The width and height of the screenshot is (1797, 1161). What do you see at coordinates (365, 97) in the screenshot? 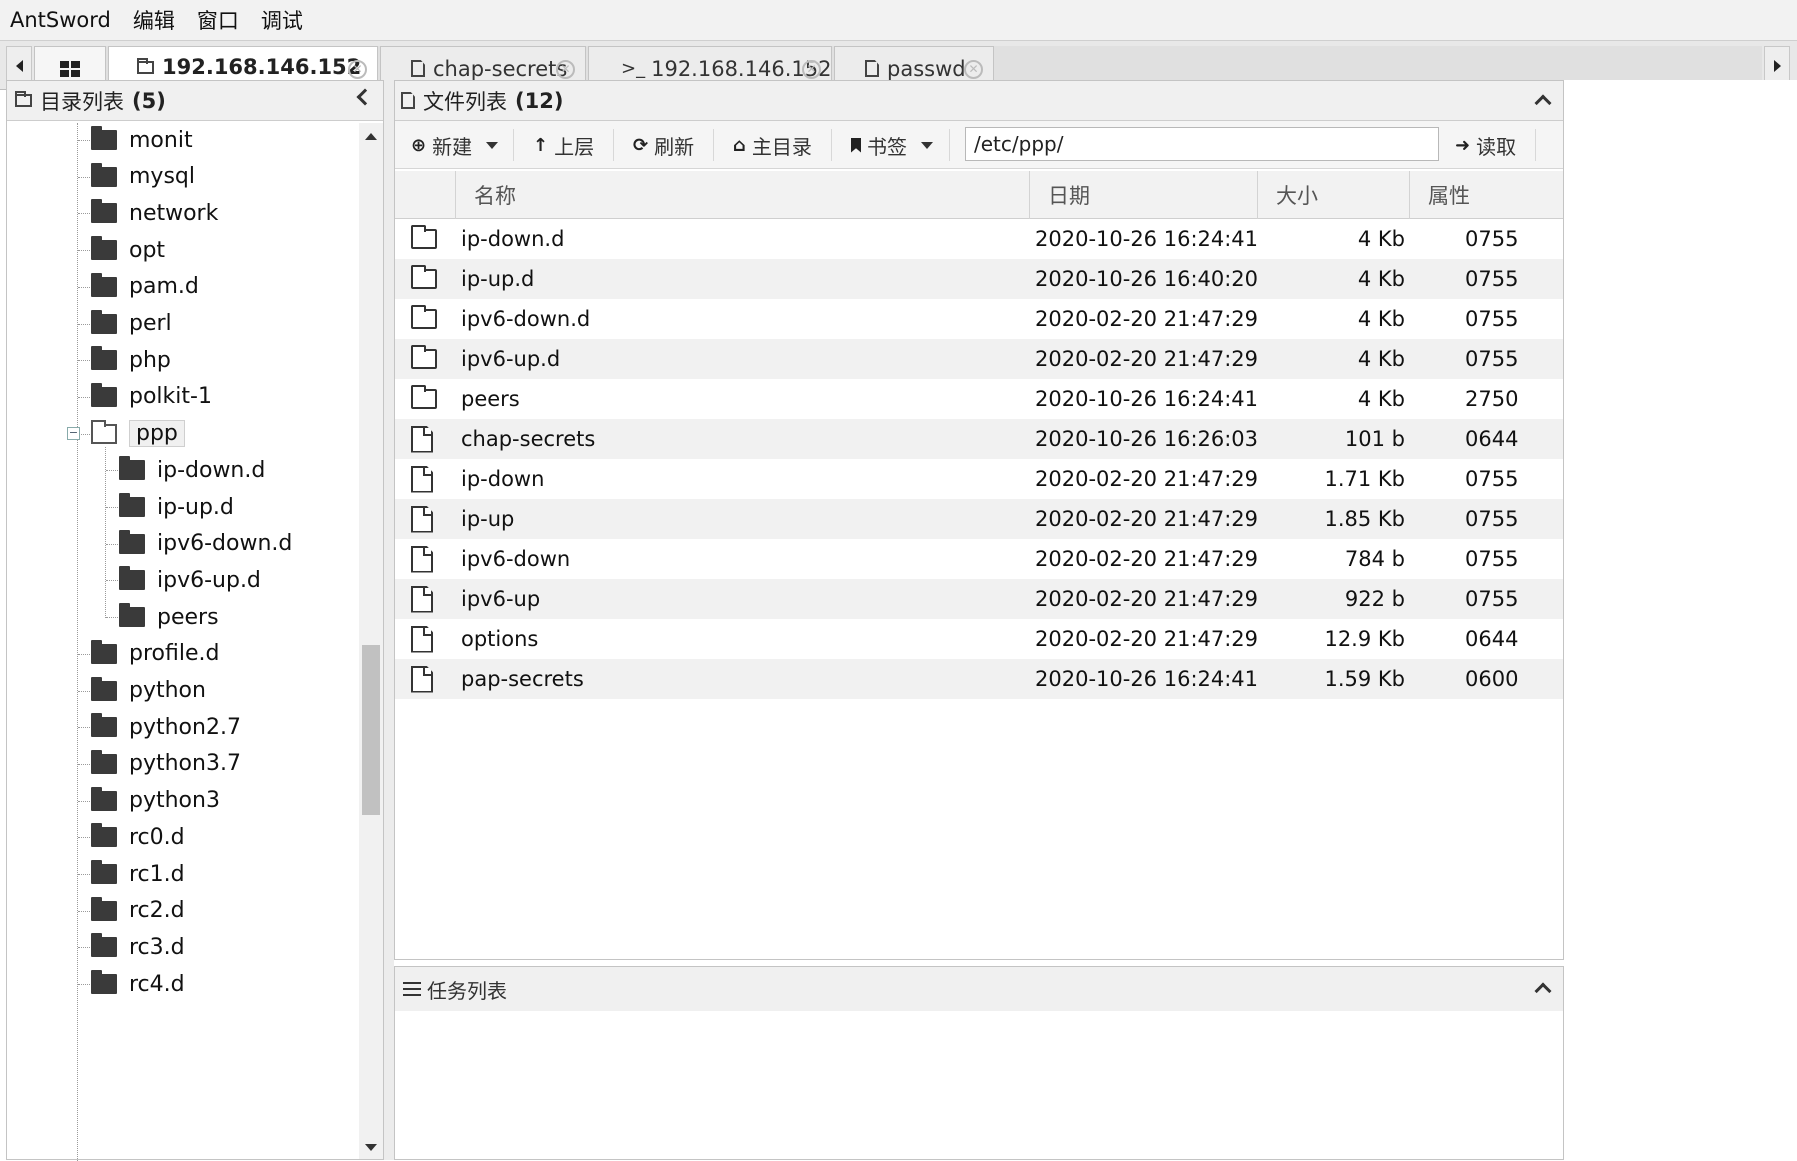
I see `collapse-left-icon` at bounding box center [365, 97].